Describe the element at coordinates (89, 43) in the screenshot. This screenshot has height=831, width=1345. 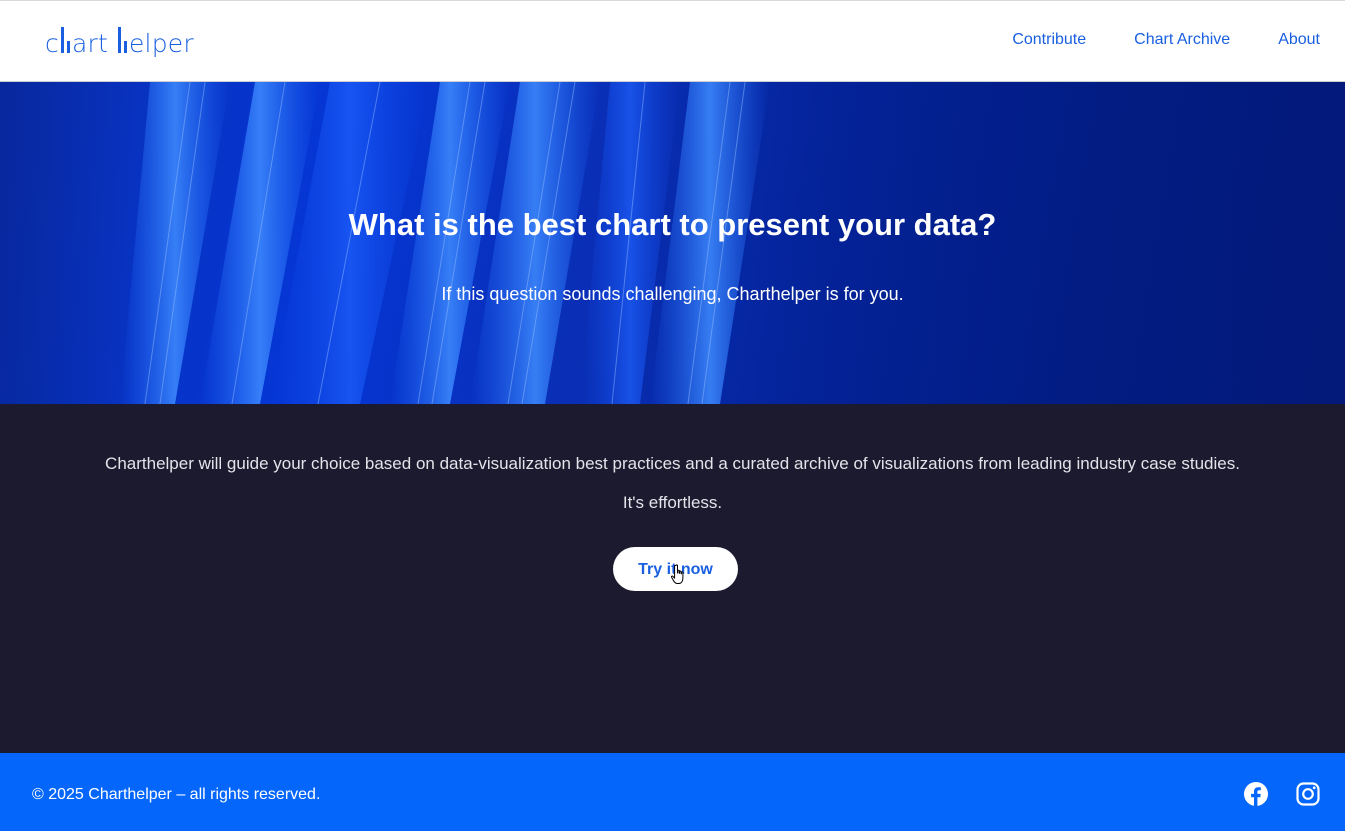
I see `logo-text-art: art` at that location.